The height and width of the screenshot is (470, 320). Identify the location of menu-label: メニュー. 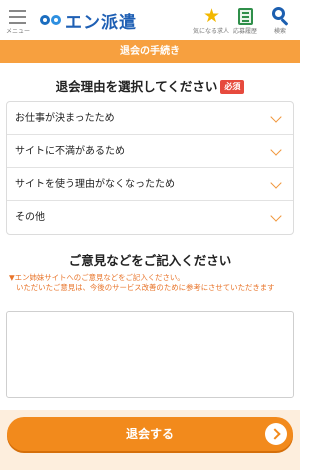
(17, 31).